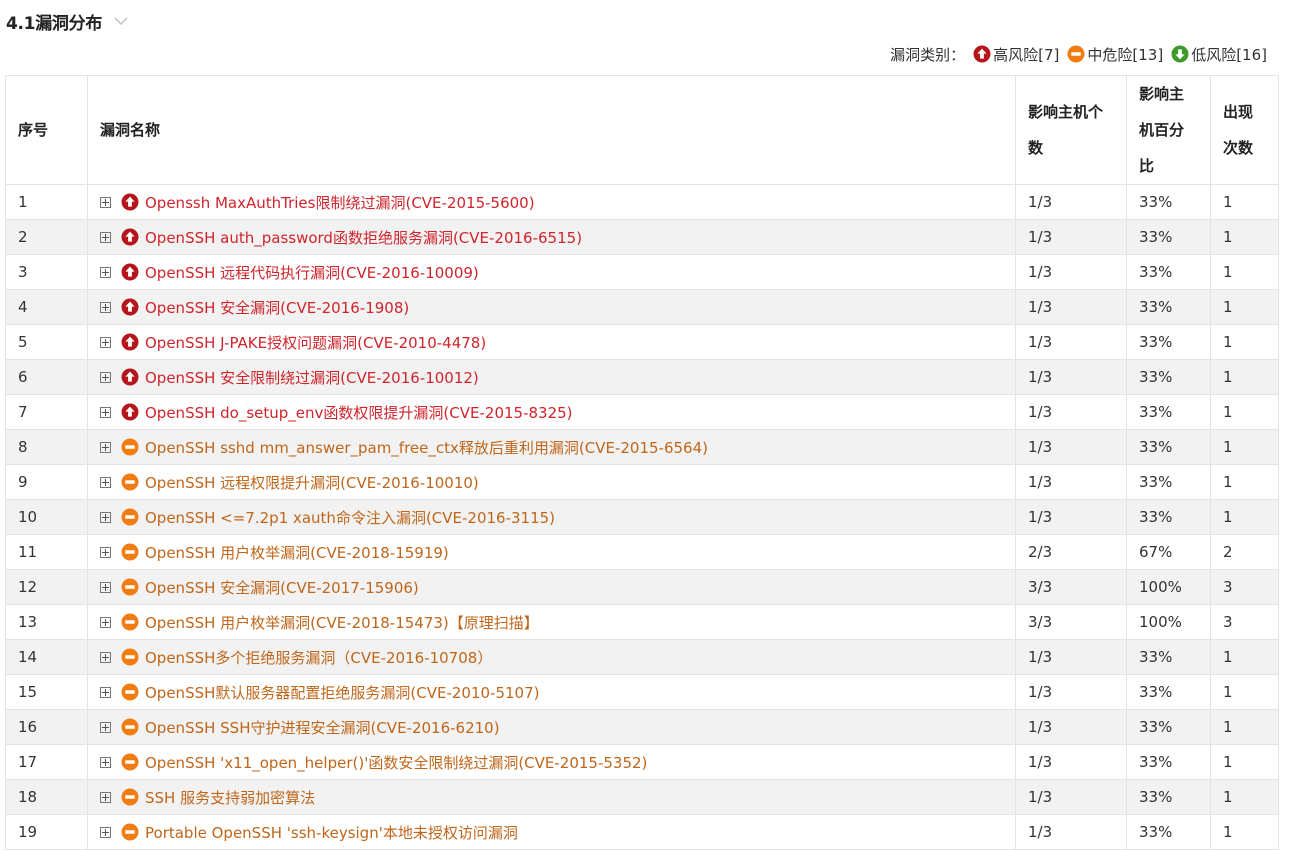  Describe the element at coordinates (1244, 130) in the screenshot. I see `header-count: 出现次数` at that location.